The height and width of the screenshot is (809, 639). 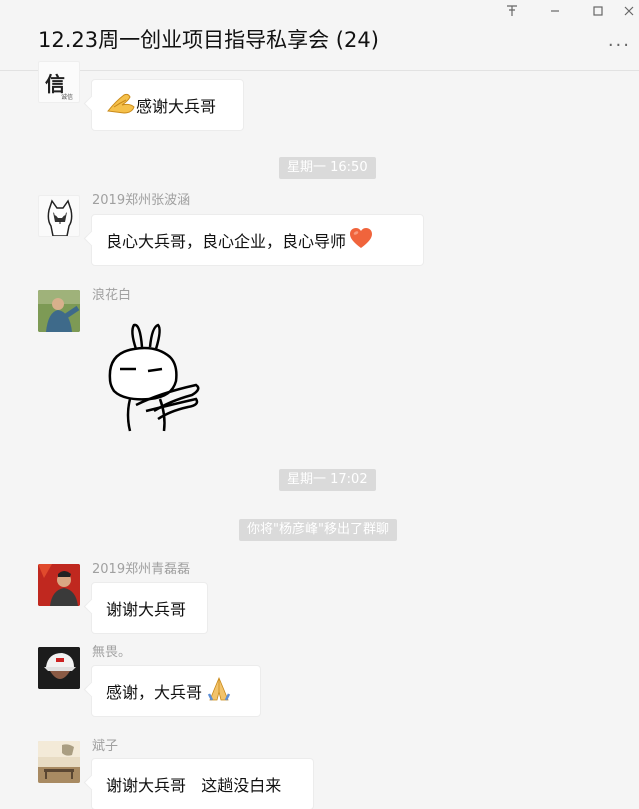 What do you see at coordinates (141, 569) in the screenshot?
I see `sender-name: 2019郑州青磊磊` at bounding box center [141, 569].